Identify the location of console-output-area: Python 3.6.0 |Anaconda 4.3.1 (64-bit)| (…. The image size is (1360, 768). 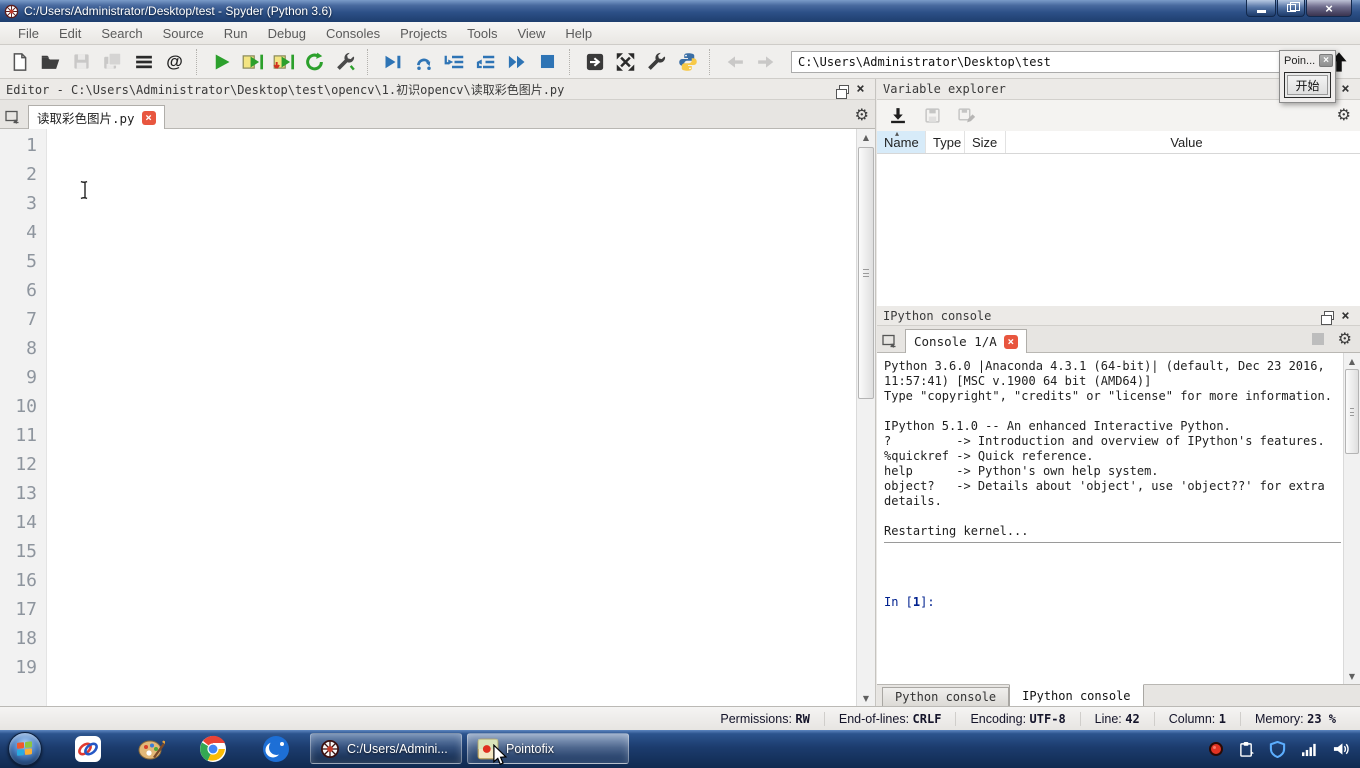
(1110, 518).